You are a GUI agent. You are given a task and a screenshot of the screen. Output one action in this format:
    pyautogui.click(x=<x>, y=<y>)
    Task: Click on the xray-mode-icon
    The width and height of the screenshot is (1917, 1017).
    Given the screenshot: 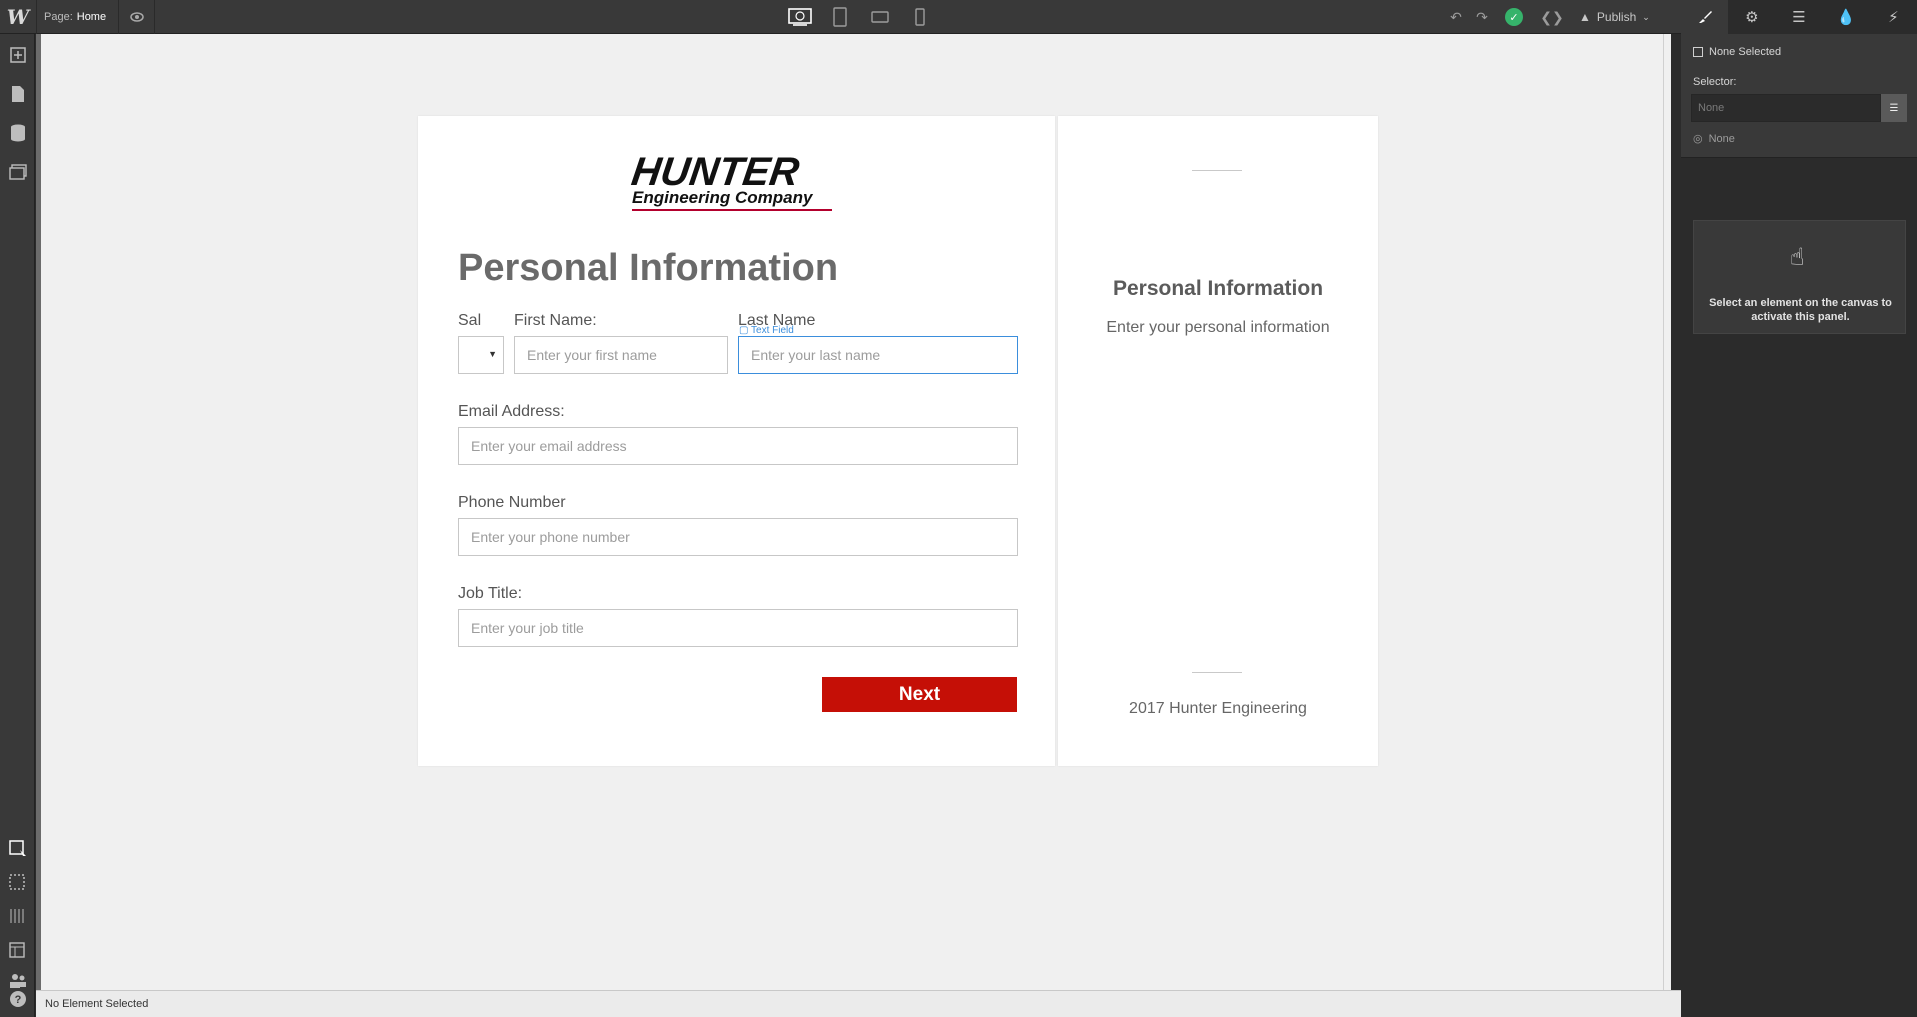 What is the action you would take?
    pyautogui.click(x=17, y=951)
    